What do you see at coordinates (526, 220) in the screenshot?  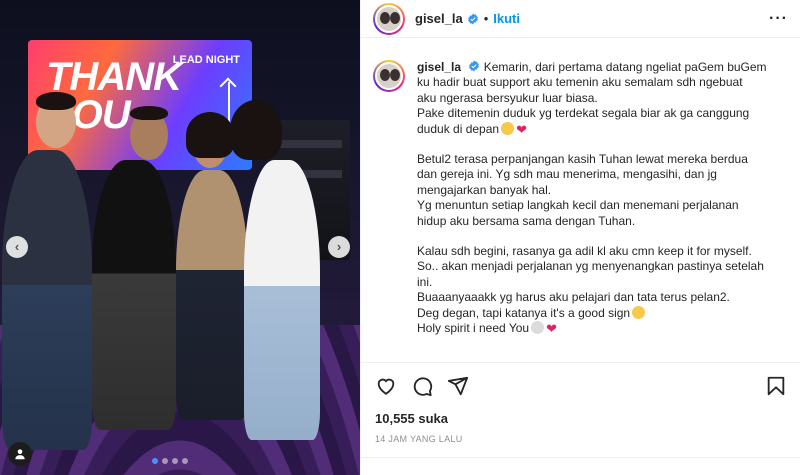 I see `caption-line: hidup aku bersama sama dengan Tuhan.` at bounding box center [526, 220].